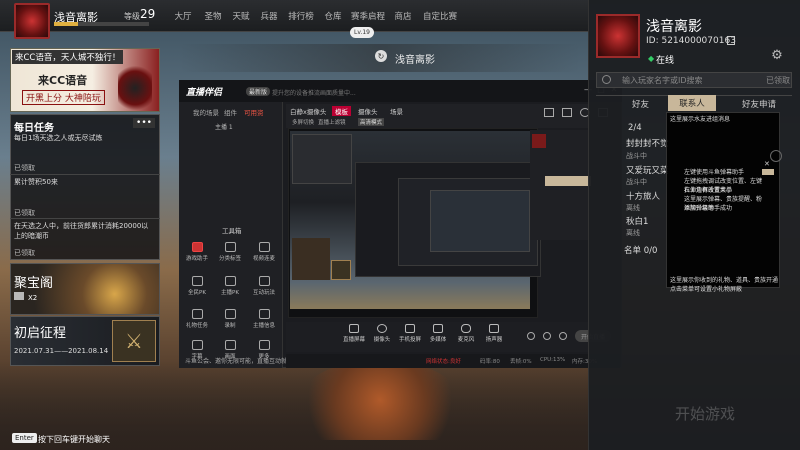  Describe the element at coordinates (643, 196) in the screenshot. I see `friend-name: 十方旅人` at that location.